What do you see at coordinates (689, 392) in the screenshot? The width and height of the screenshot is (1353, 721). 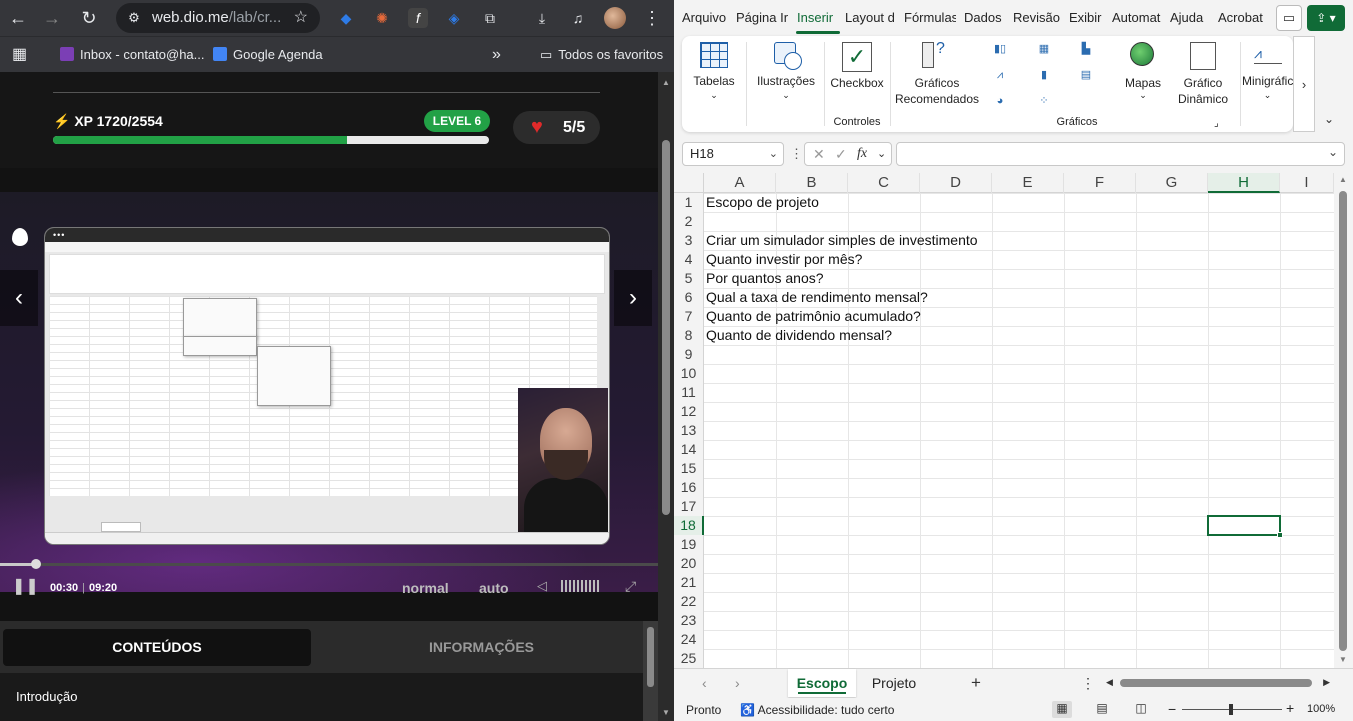 I see `row-header: 11` at bounding box center [689, 392].